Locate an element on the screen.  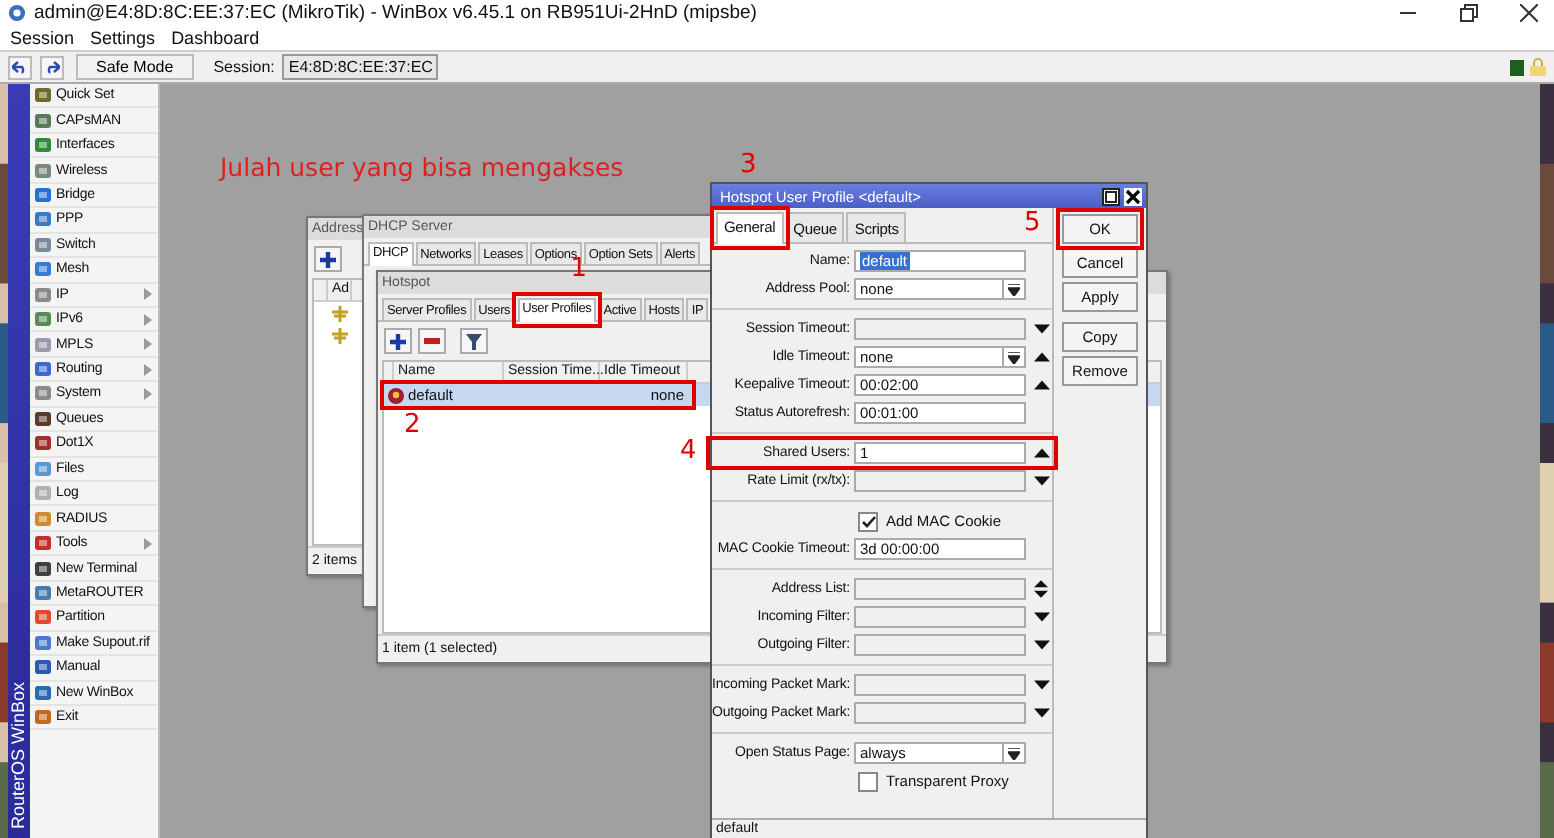
window-title: admin@E4:8D:8C:EE:37:EC (MikroTik) - WinBox v6.45.1 on RB951Ui-2HnD (mipsbe) is located at coordinates (396, 13).